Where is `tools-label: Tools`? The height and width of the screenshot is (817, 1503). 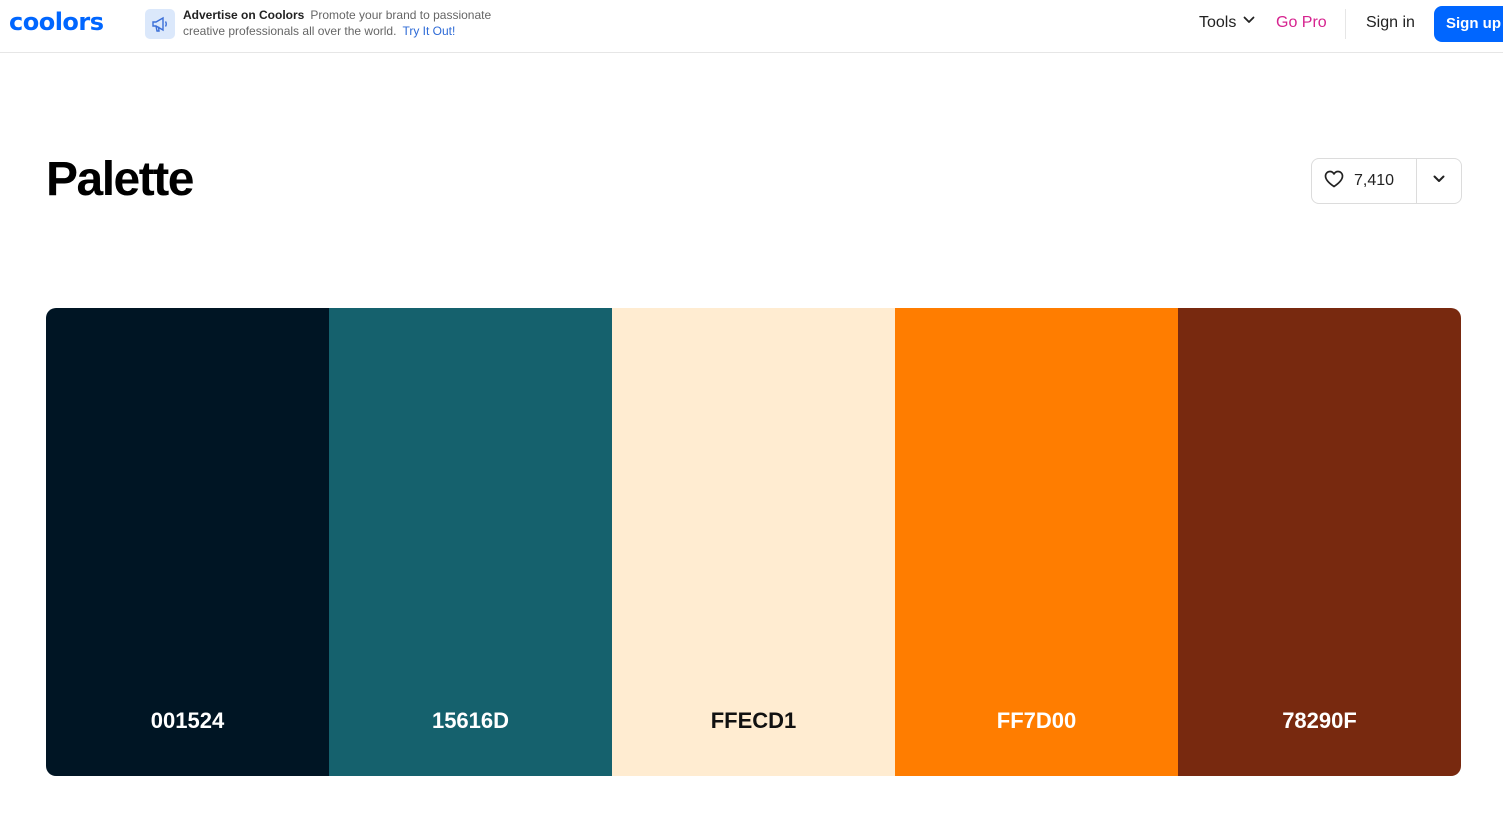 tools-label: Tools is located at coordinates (1218, 22).